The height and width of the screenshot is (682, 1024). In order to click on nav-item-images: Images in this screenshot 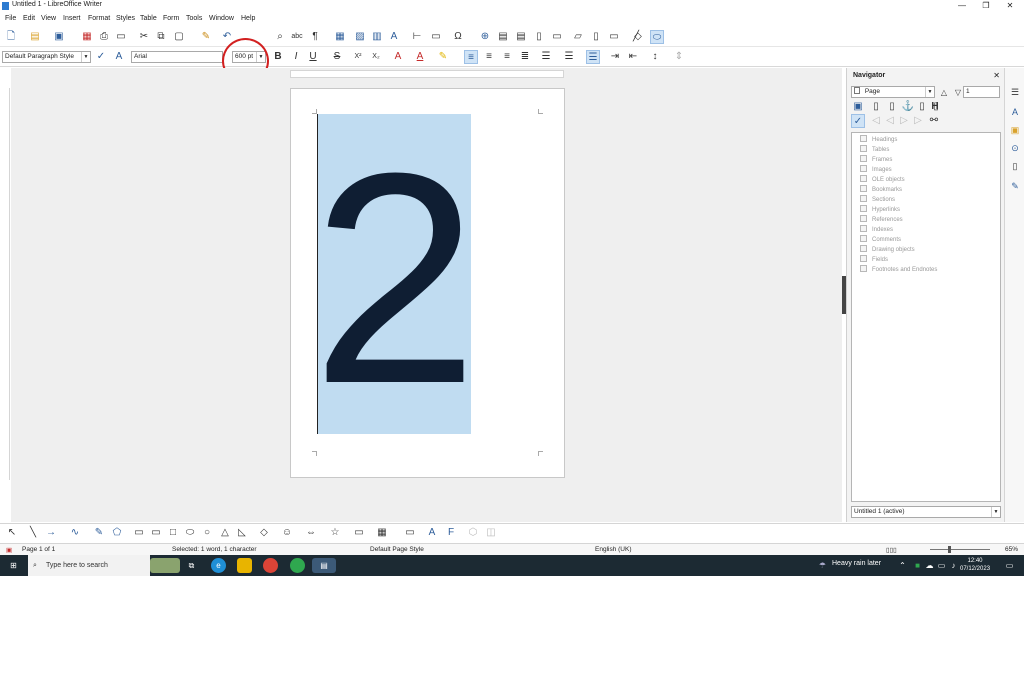, I will do `click(876, 170)`.